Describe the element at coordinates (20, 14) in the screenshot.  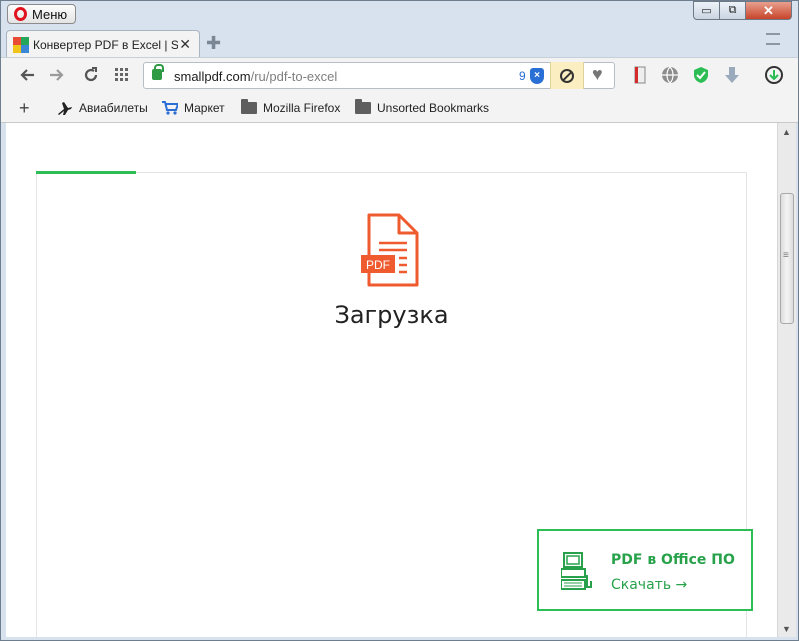
I see `opera-logo-icon` at that location.